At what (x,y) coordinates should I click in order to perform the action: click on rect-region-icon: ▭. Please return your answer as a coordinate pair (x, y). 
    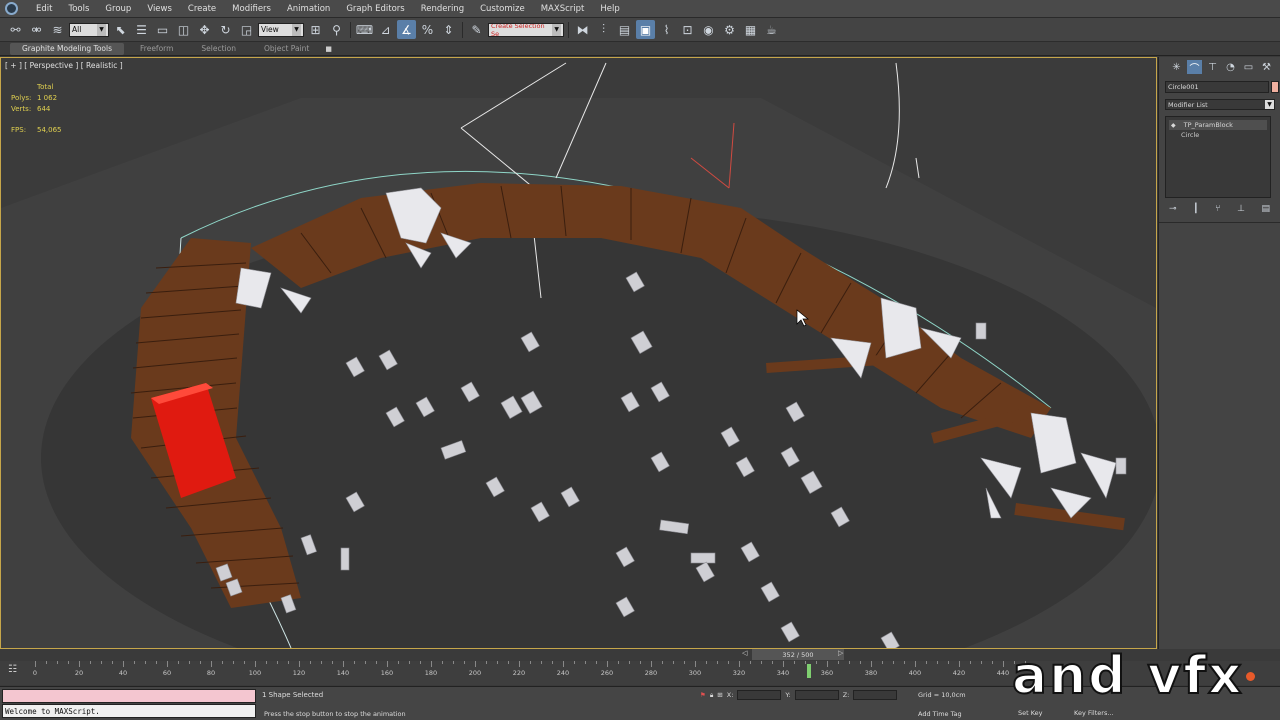
    Looking at the image, I should click on (162, 29).